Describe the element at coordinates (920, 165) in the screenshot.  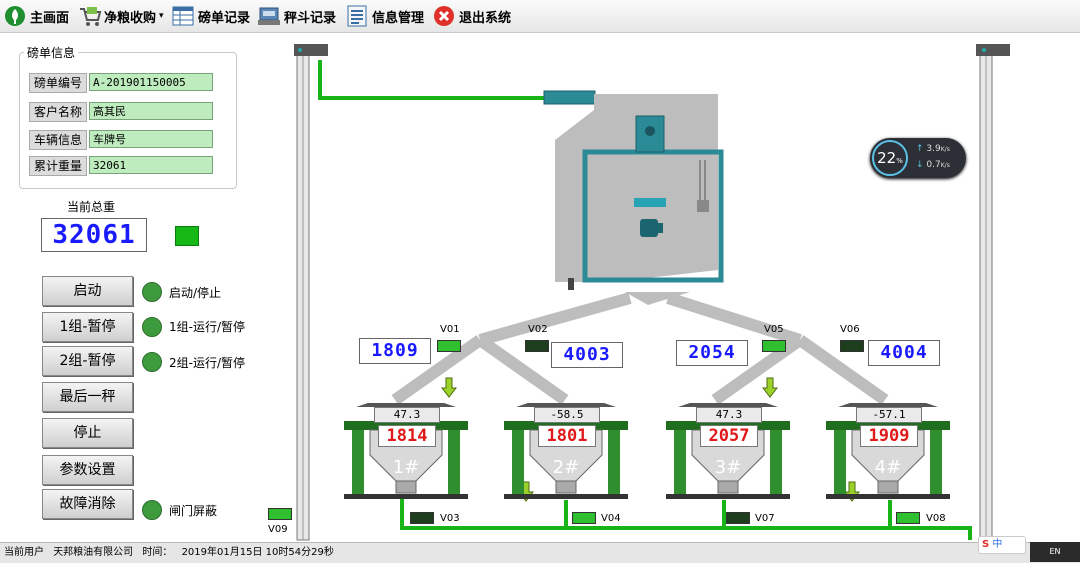
I see `download-arrow-icon: ↓` at that location.